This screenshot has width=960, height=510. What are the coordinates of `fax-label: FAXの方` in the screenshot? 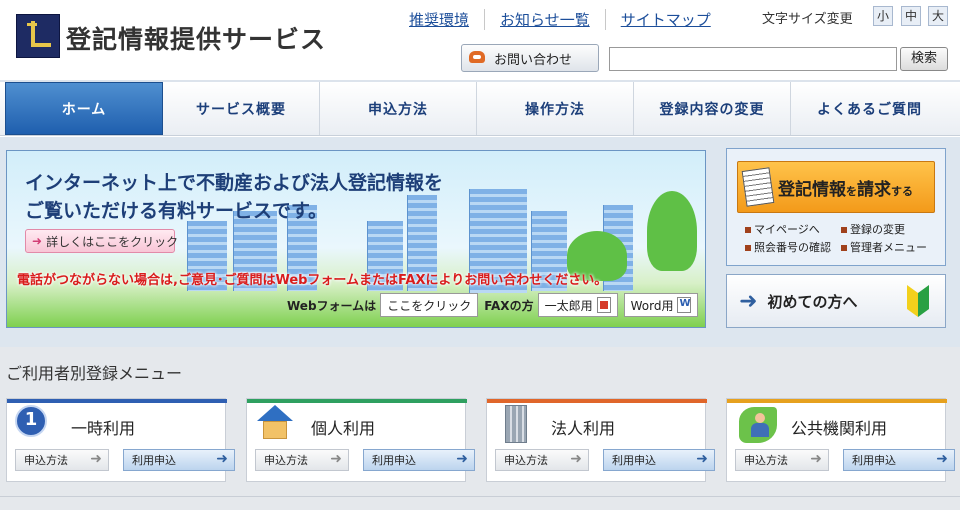 It's located at (509, 305).